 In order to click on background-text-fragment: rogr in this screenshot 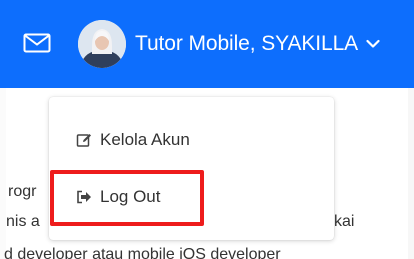, I will do `click(22, 191)`.